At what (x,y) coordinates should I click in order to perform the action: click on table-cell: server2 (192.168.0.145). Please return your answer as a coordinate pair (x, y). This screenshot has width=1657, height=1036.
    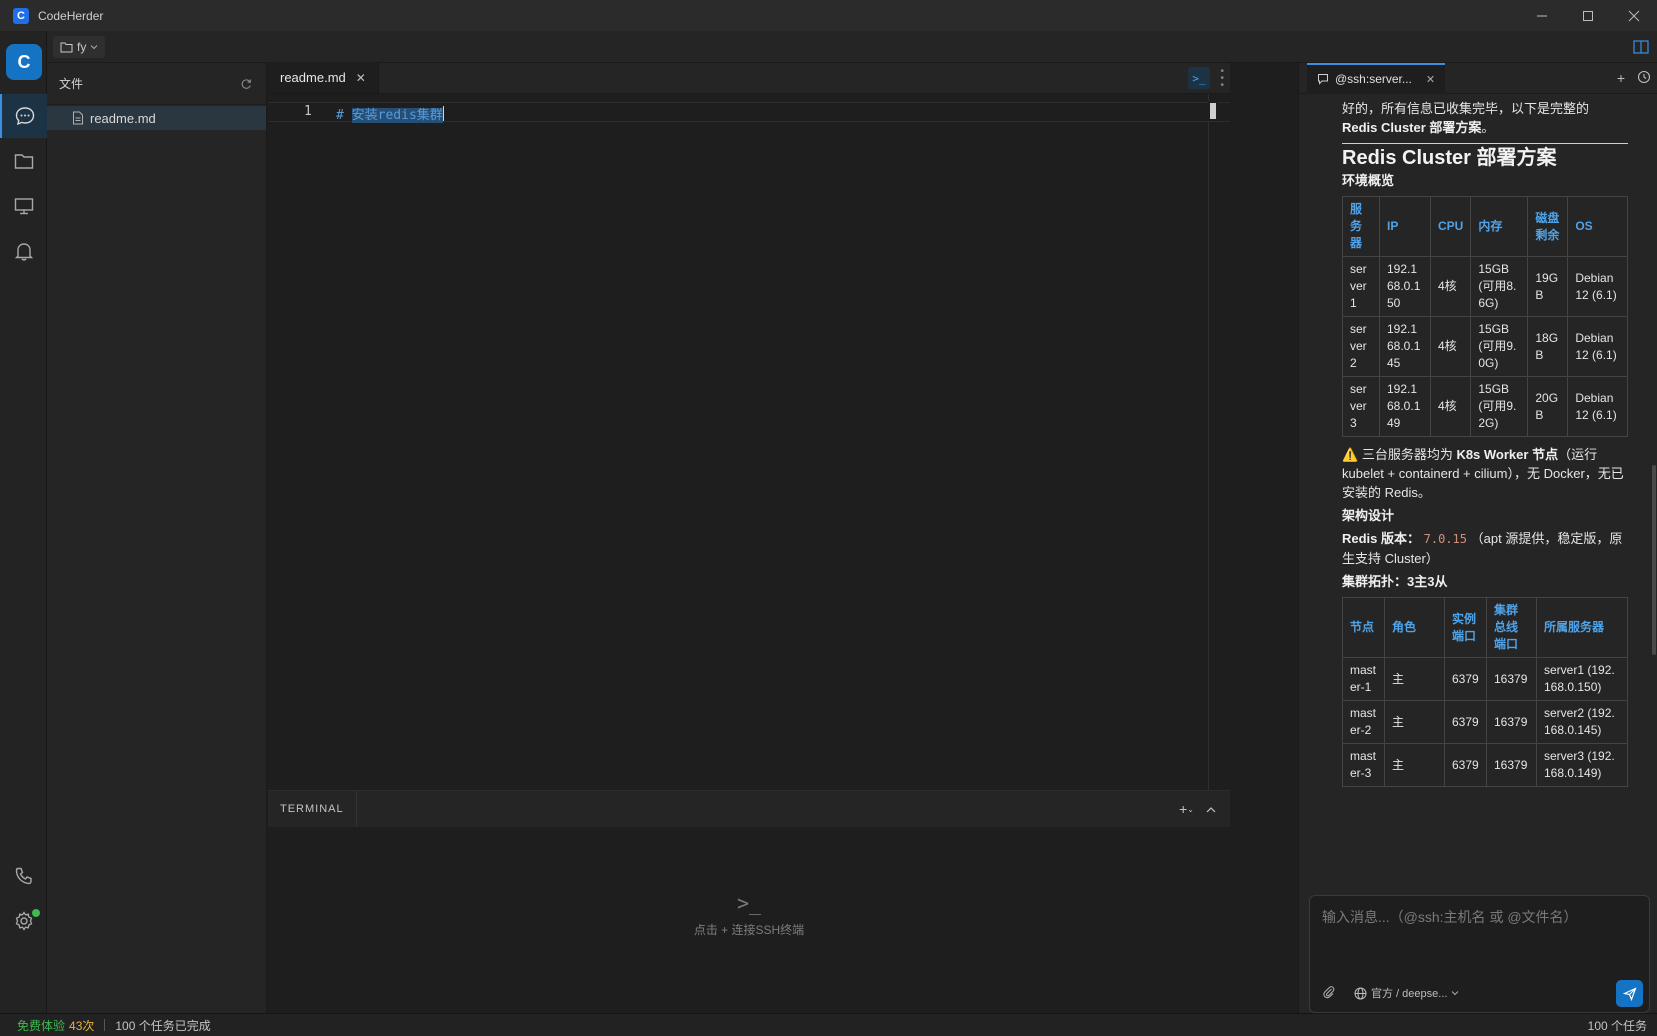
    Looking at the image, I should click on (1582, 722).